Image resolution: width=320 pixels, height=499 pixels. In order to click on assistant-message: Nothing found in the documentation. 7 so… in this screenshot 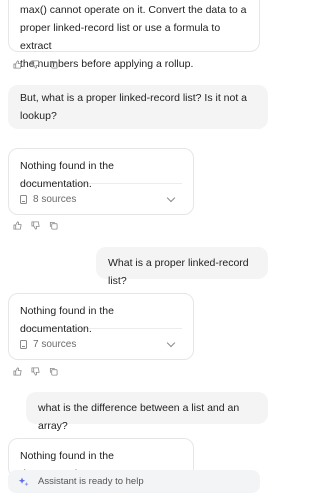, I will do `click(101, 326)`.